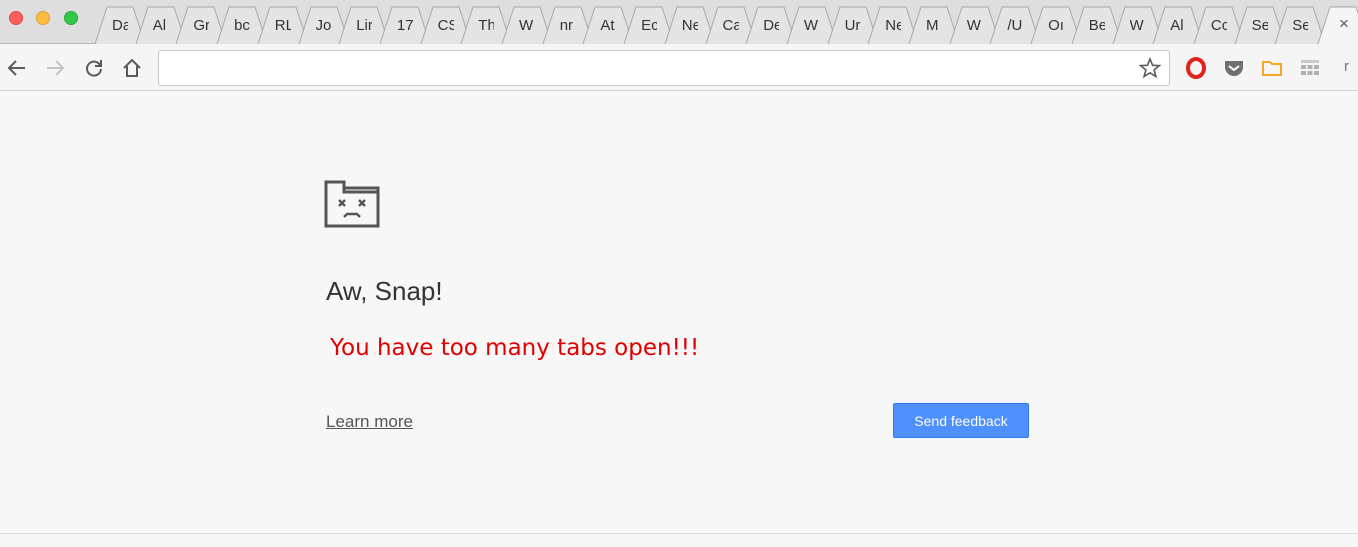 The image size is (1358, 547). What do you see at coordinates (364, 25) in the screenshot?
I see `tab-label: Lir` at bounding box center [364, 25].